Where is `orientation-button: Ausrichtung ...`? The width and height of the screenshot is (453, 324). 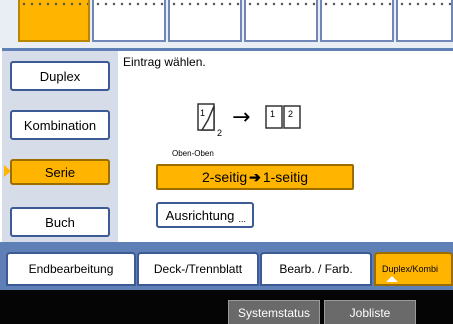 orientation-button: Ausrichtung ... is located at coordinates (205, 215).